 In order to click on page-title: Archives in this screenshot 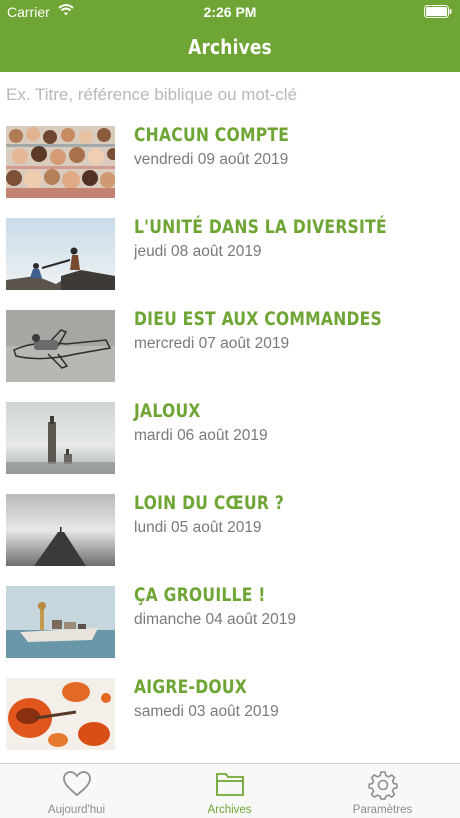, I will do `click(230, 47)`.